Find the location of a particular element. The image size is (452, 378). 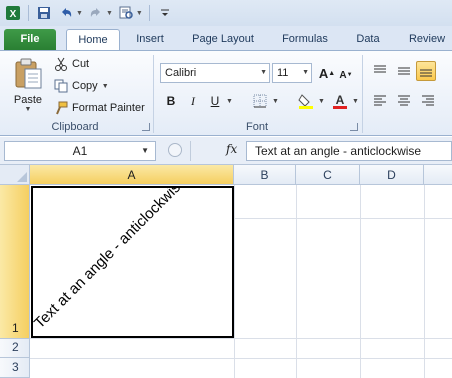

undo-dropdown-icon: ▼ is located at coordinates (79, 13).